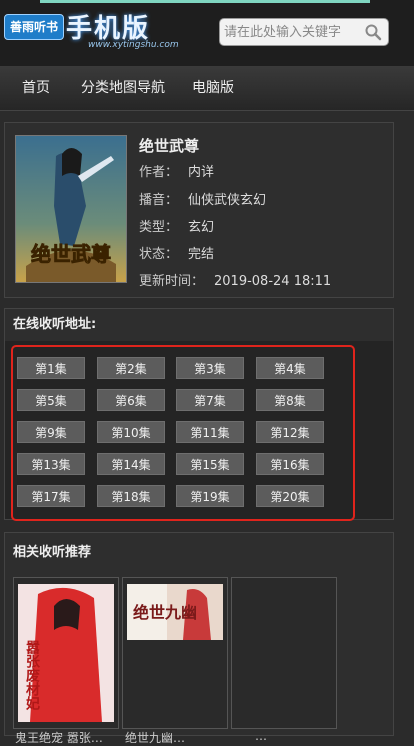  What do you see at coordinates (290, 400) in the screenshot?
I see `episode-button: 第8集` at bounding box center [290, 400].